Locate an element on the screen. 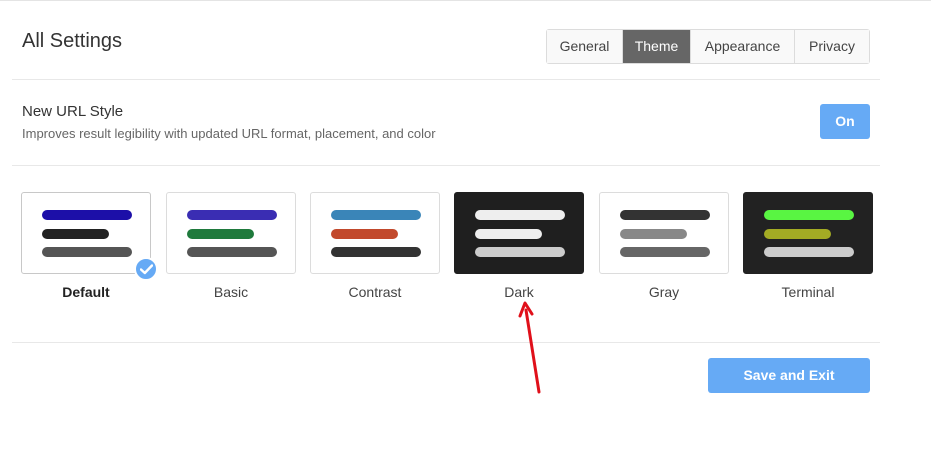  theme-option-terminal: Terminal is located at coordinates (808, 246).